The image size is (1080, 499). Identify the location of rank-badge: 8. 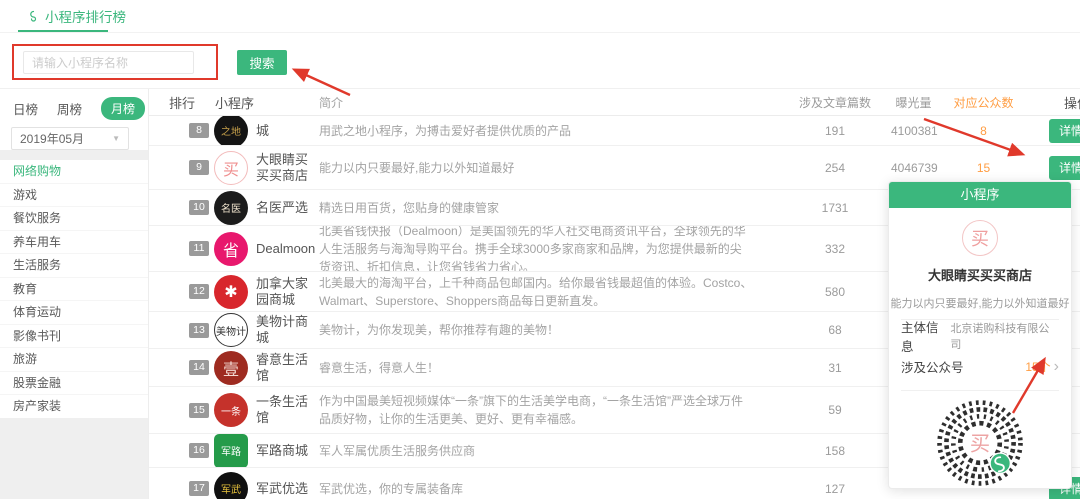
(199, 130).